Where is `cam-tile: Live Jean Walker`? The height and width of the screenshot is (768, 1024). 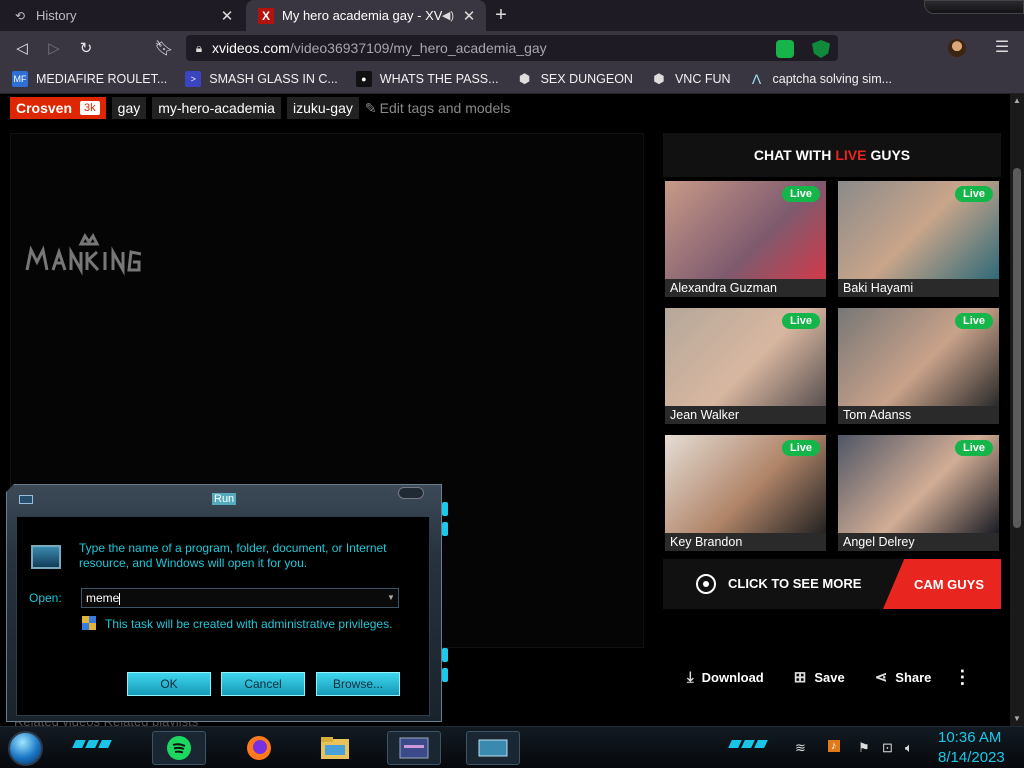 cam-tile: Live Jean Walker is located at coordinates (745, 366).